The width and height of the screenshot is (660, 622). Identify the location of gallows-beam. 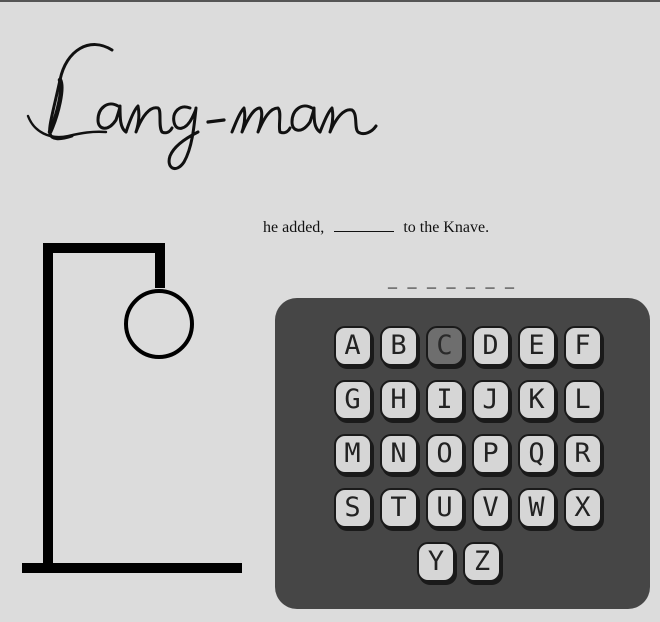
(104, 248).